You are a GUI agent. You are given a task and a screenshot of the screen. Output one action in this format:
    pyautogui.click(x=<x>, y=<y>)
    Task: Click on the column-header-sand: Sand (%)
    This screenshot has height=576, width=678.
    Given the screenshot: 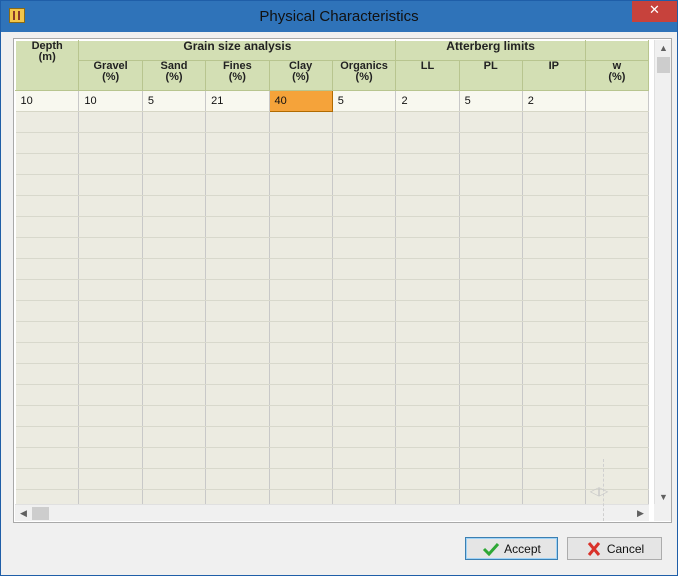 What is the action you would take?
    pyautogui.click(x=174, y=75)
    